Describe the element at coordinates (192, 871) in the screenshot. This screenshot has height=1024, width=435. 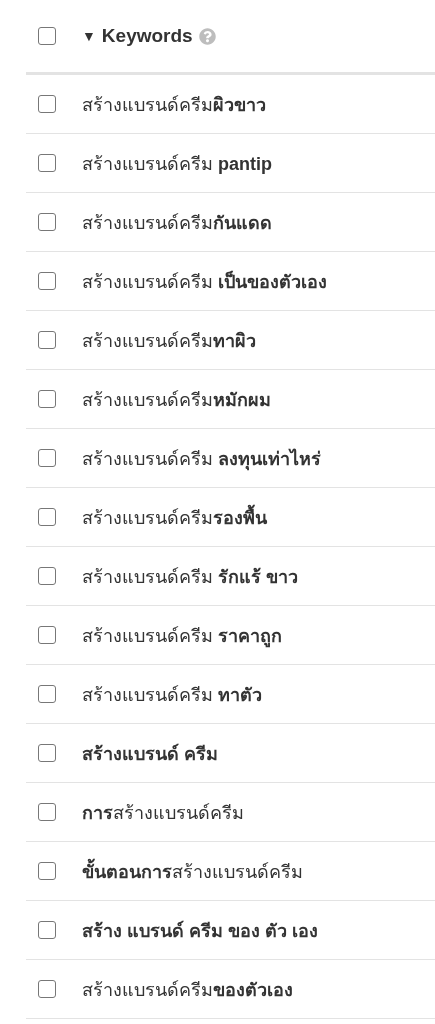
I see `keyword-text: ขั้นตอนการสร้างแบรนด์ครีม` at that location.